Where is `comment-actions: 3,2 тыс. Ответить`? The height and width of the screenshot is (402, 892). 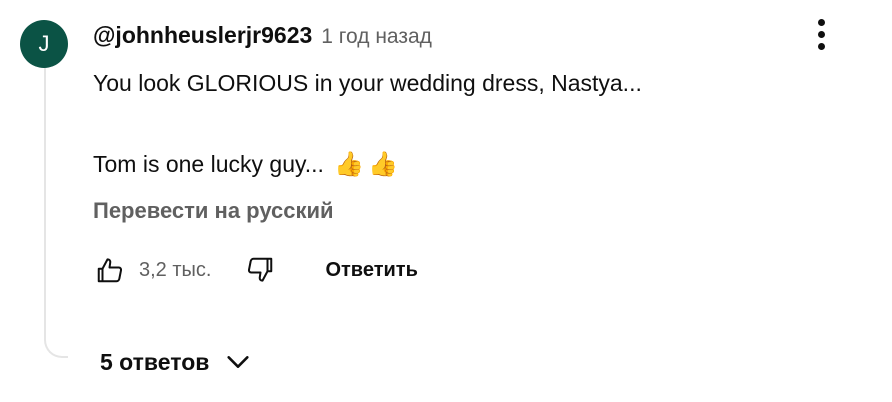 comment-actions: 3,2 тыс. Ответить is located at coordinates (255, 270).